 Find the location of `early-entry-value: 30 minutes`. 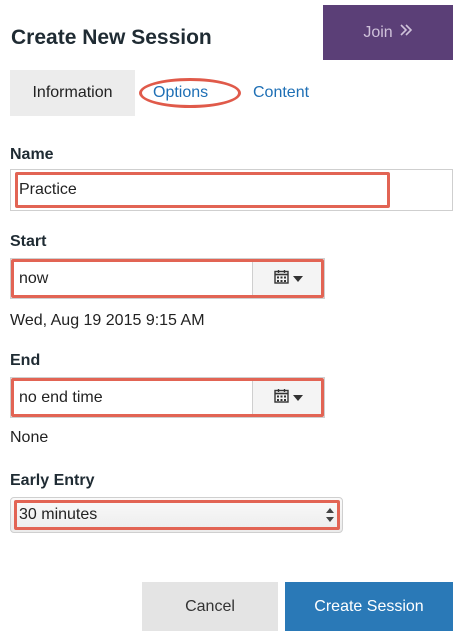

early-entry-value: 30 minutes is located at coordinates (58, 514).